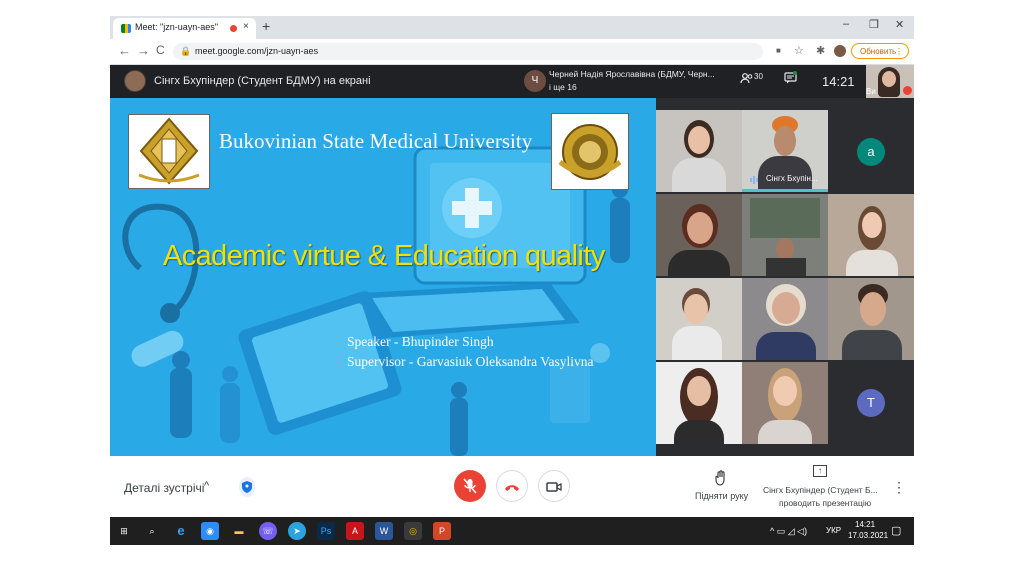 The image size is (1024, 576). Describe the element at coordinates (838, 81) in the screenshot. I see `meeting-clock: 14:21` at that location.